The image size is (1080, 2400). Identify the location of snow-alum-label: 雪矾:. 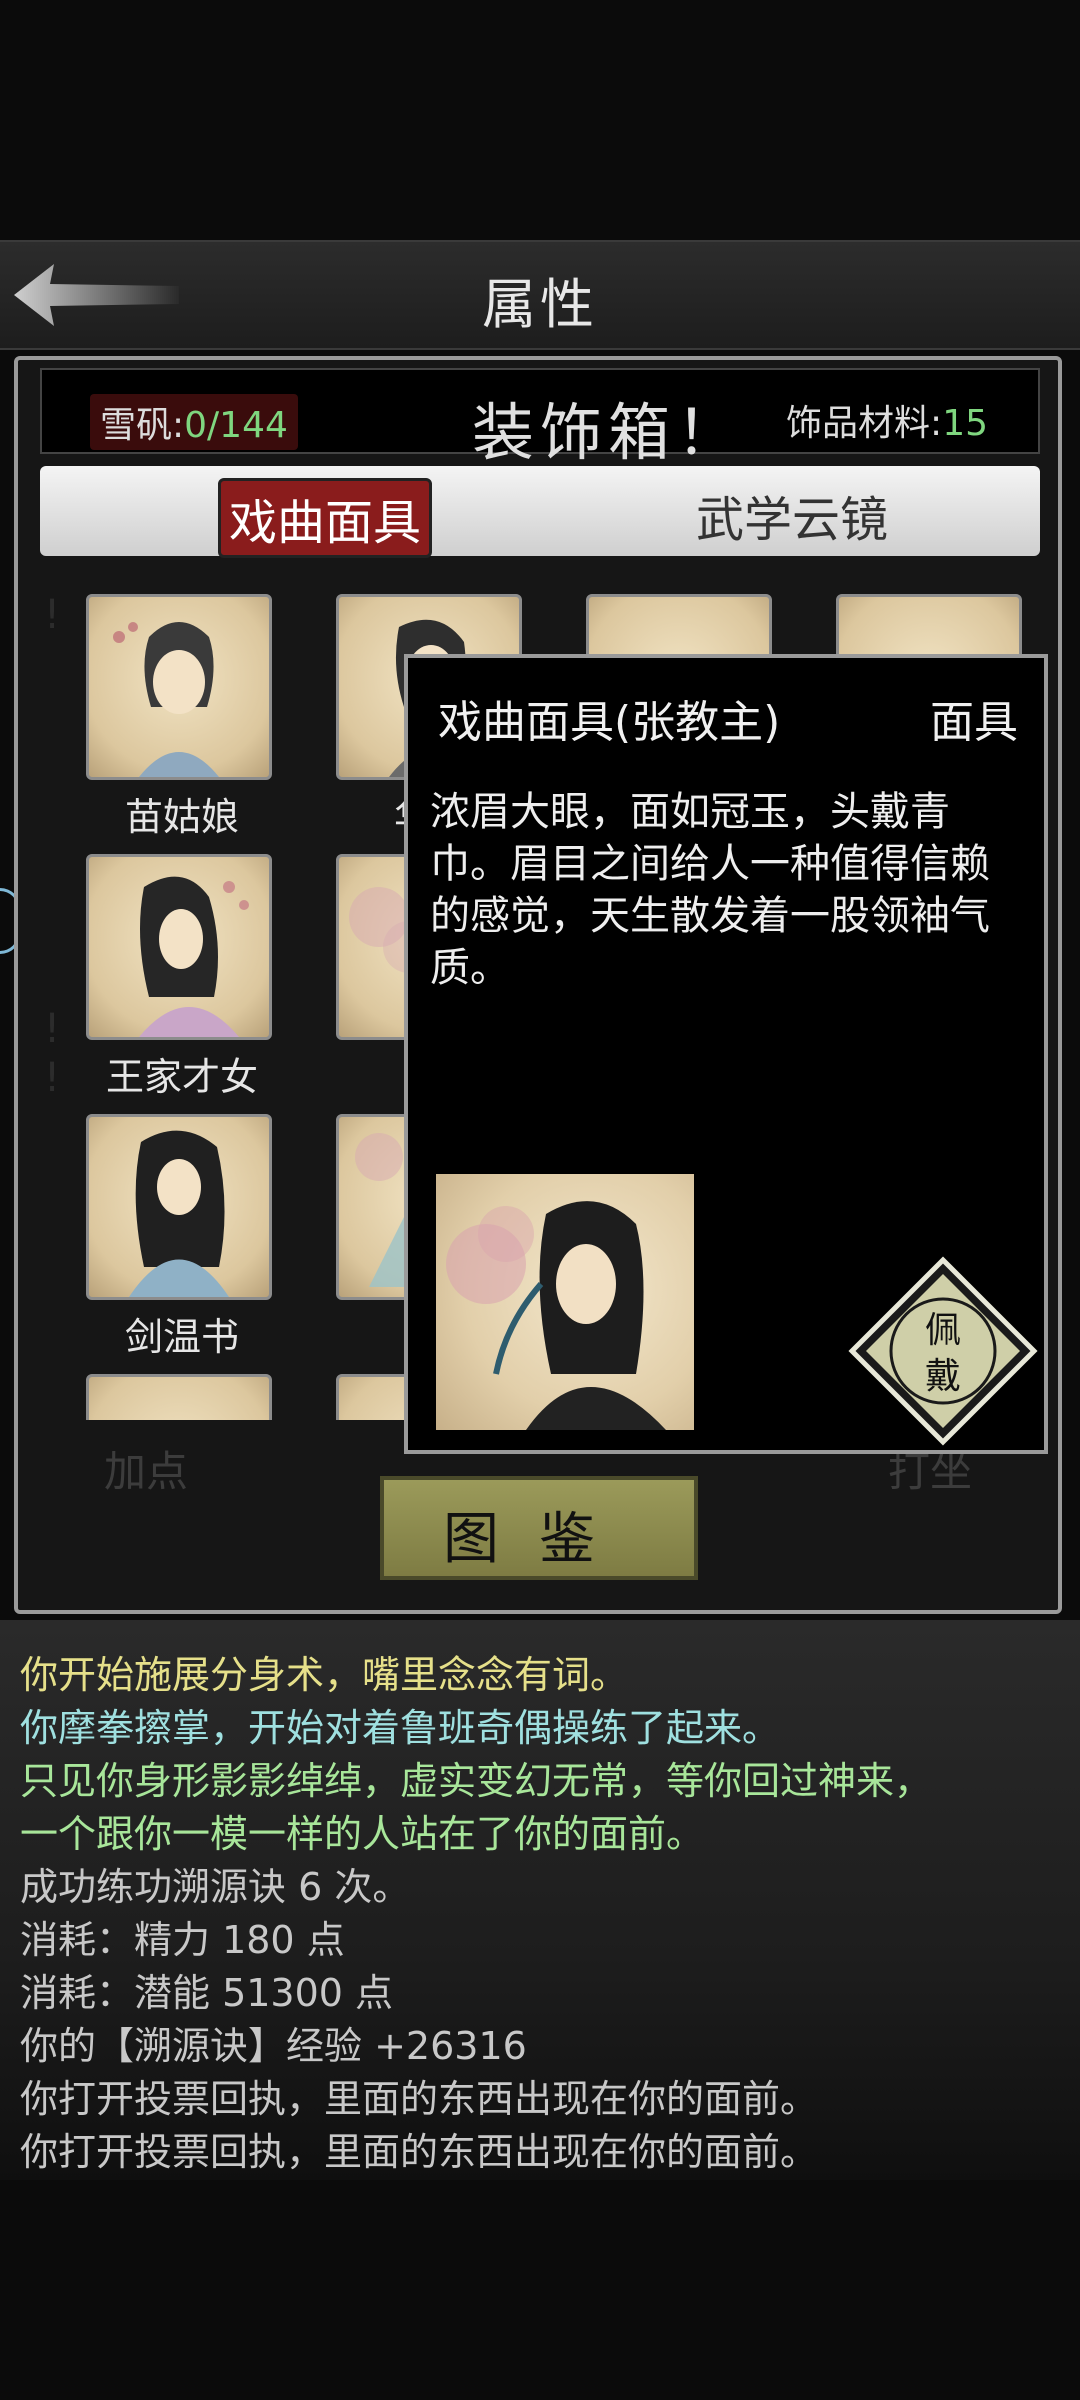
(142, 425).